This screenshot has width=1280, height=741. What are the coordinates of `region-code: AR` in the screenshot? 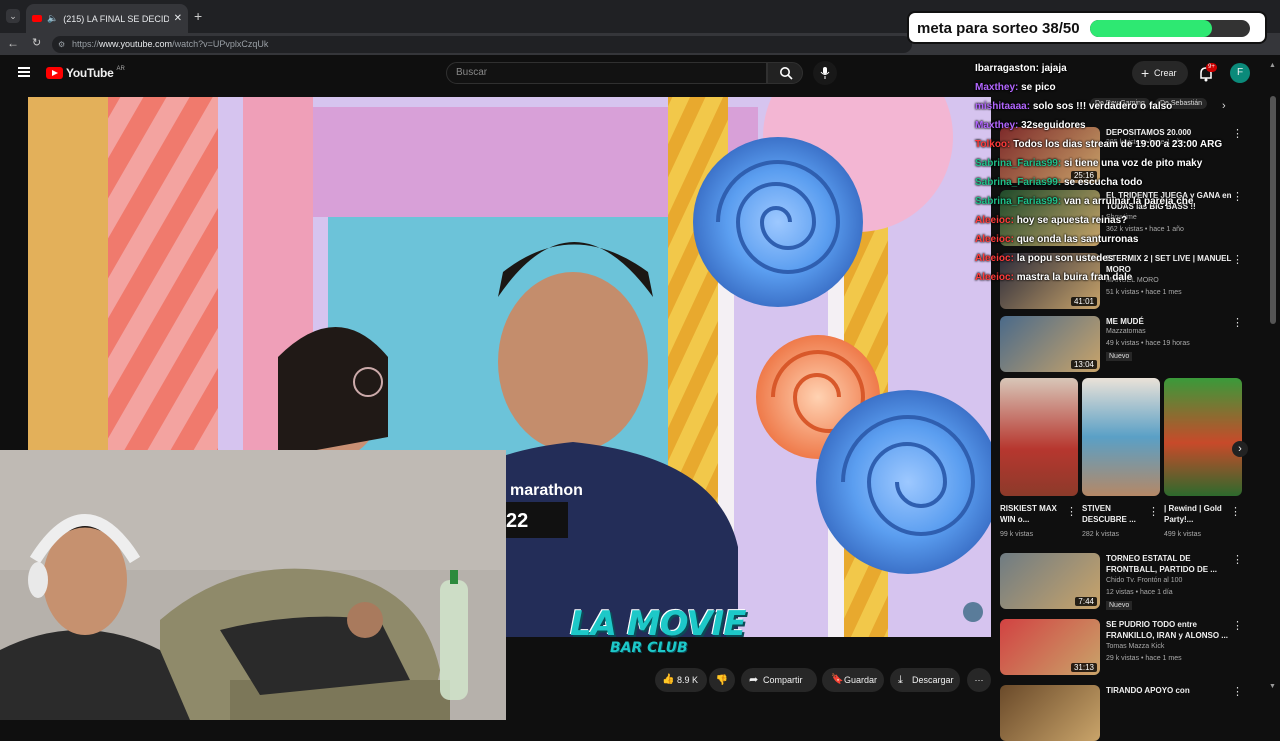 It's located at (120, 69).